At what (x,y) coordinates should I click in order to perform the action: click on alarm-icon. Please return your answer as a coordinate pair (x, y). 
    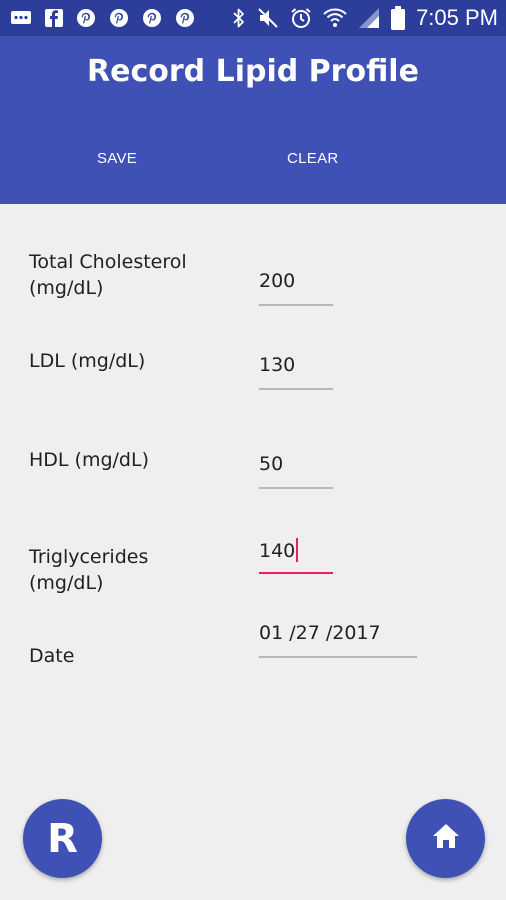
    Looking at the image, I should click on (301, 18).